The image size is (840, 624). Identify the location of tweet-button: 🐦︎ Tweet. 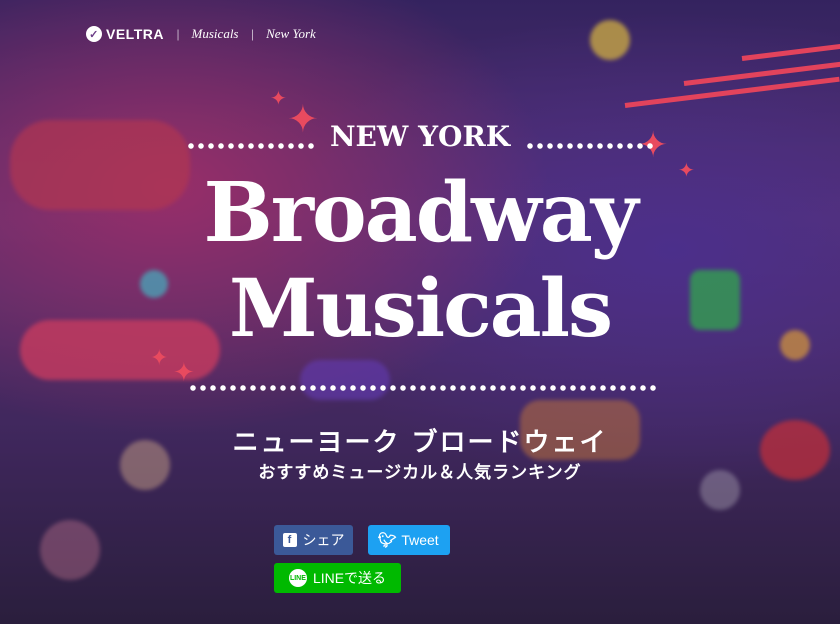
(409, 540).